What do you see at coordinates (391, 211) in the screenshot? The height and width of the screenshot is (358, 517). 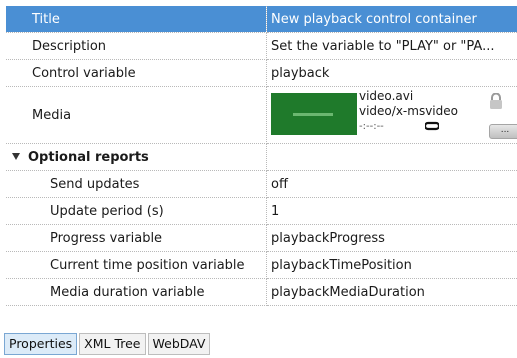 I see `property-value: 1` at bounding box center [391, 211].